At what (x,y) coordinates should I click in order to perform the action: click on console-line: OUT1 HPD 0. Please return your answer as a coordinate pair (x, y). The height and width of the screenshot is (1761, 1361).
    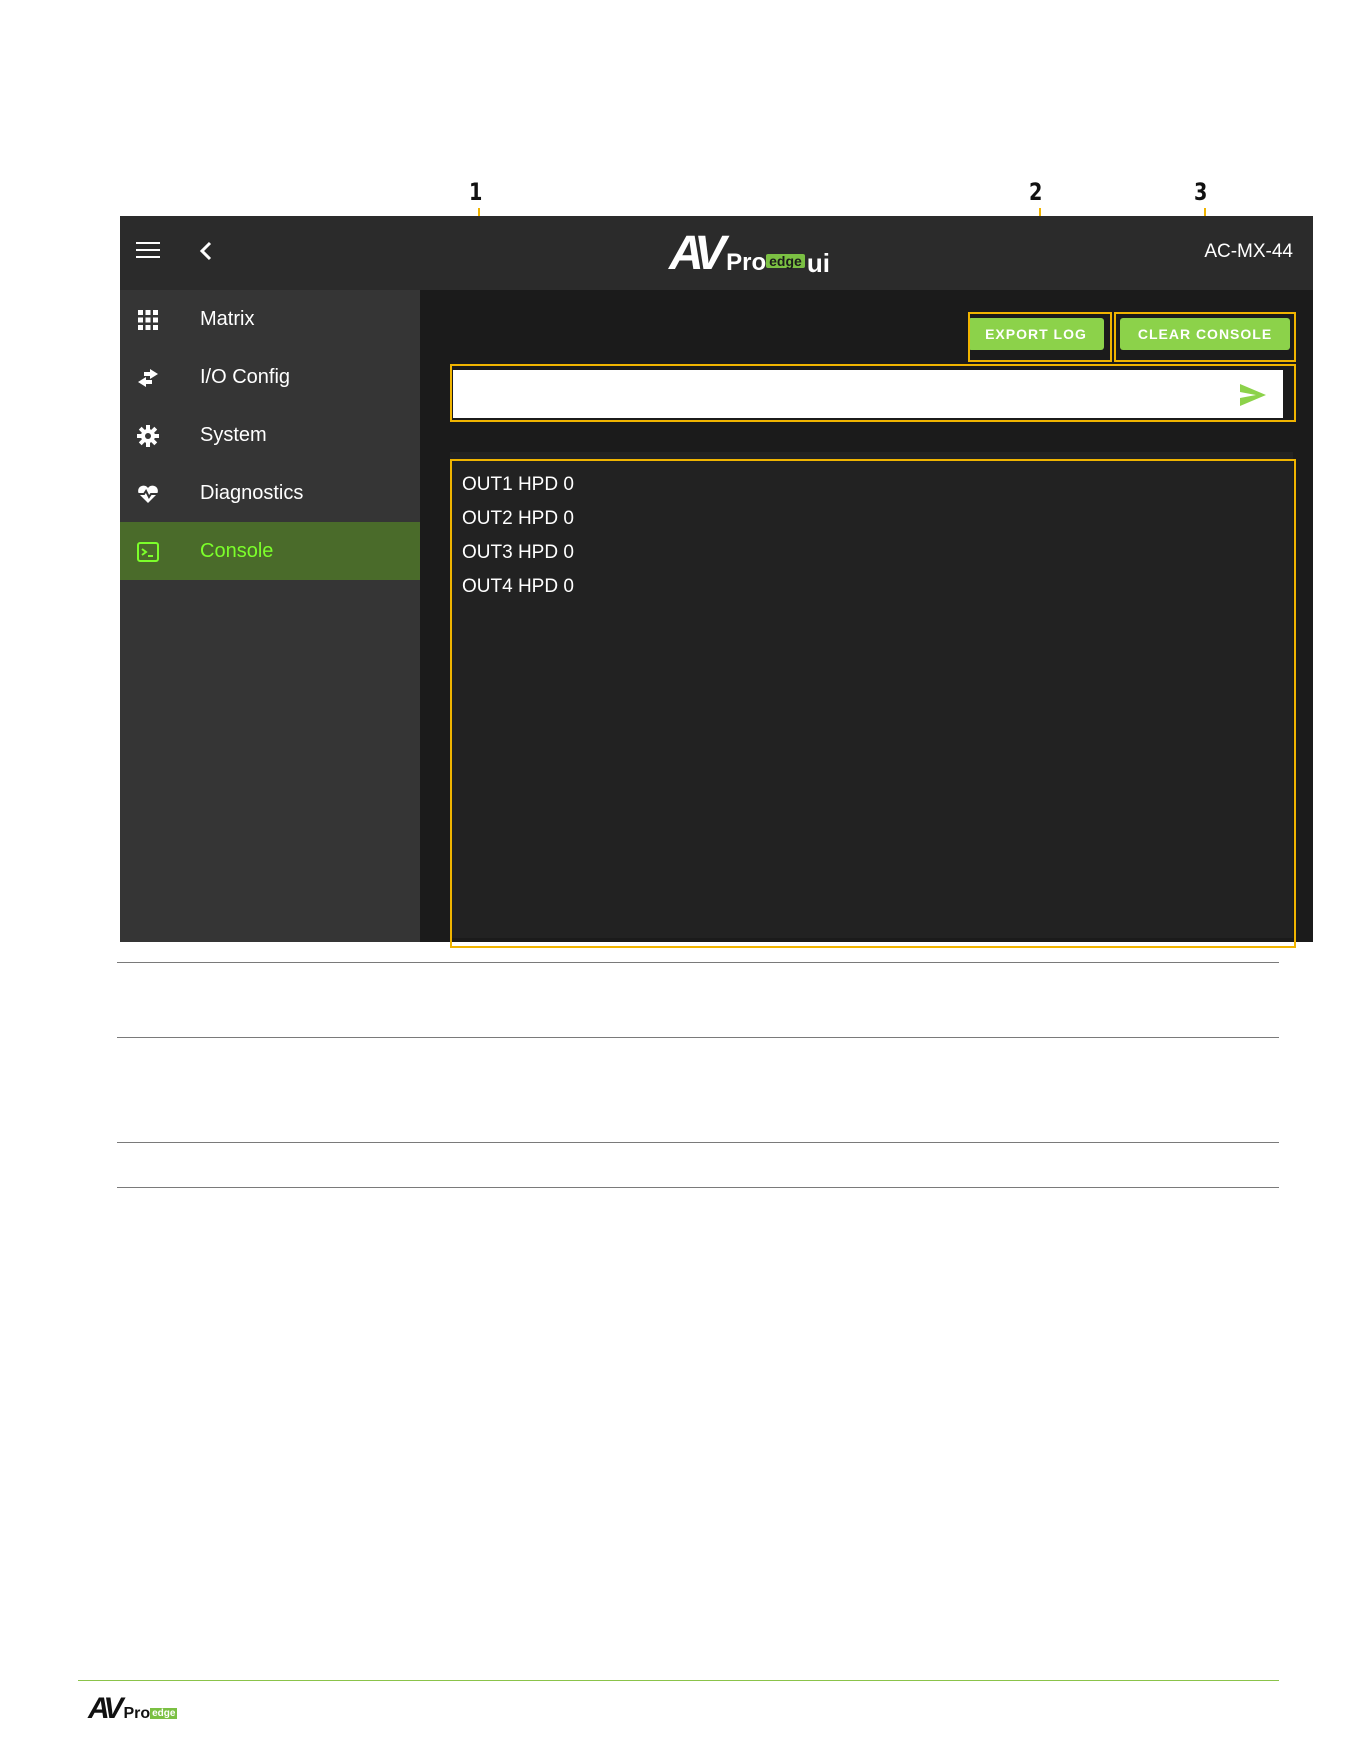
    Looking at the image, I should click on (518, 484).